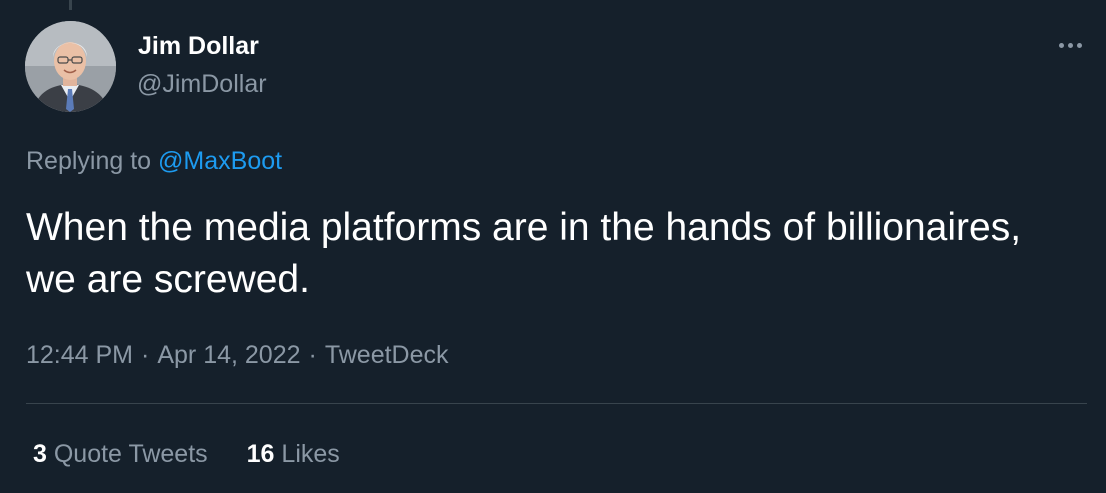  Describe the element at coordinates (220, 161) in the screenshot. I see `reply-mention-link: @MaxBoot` at that location.